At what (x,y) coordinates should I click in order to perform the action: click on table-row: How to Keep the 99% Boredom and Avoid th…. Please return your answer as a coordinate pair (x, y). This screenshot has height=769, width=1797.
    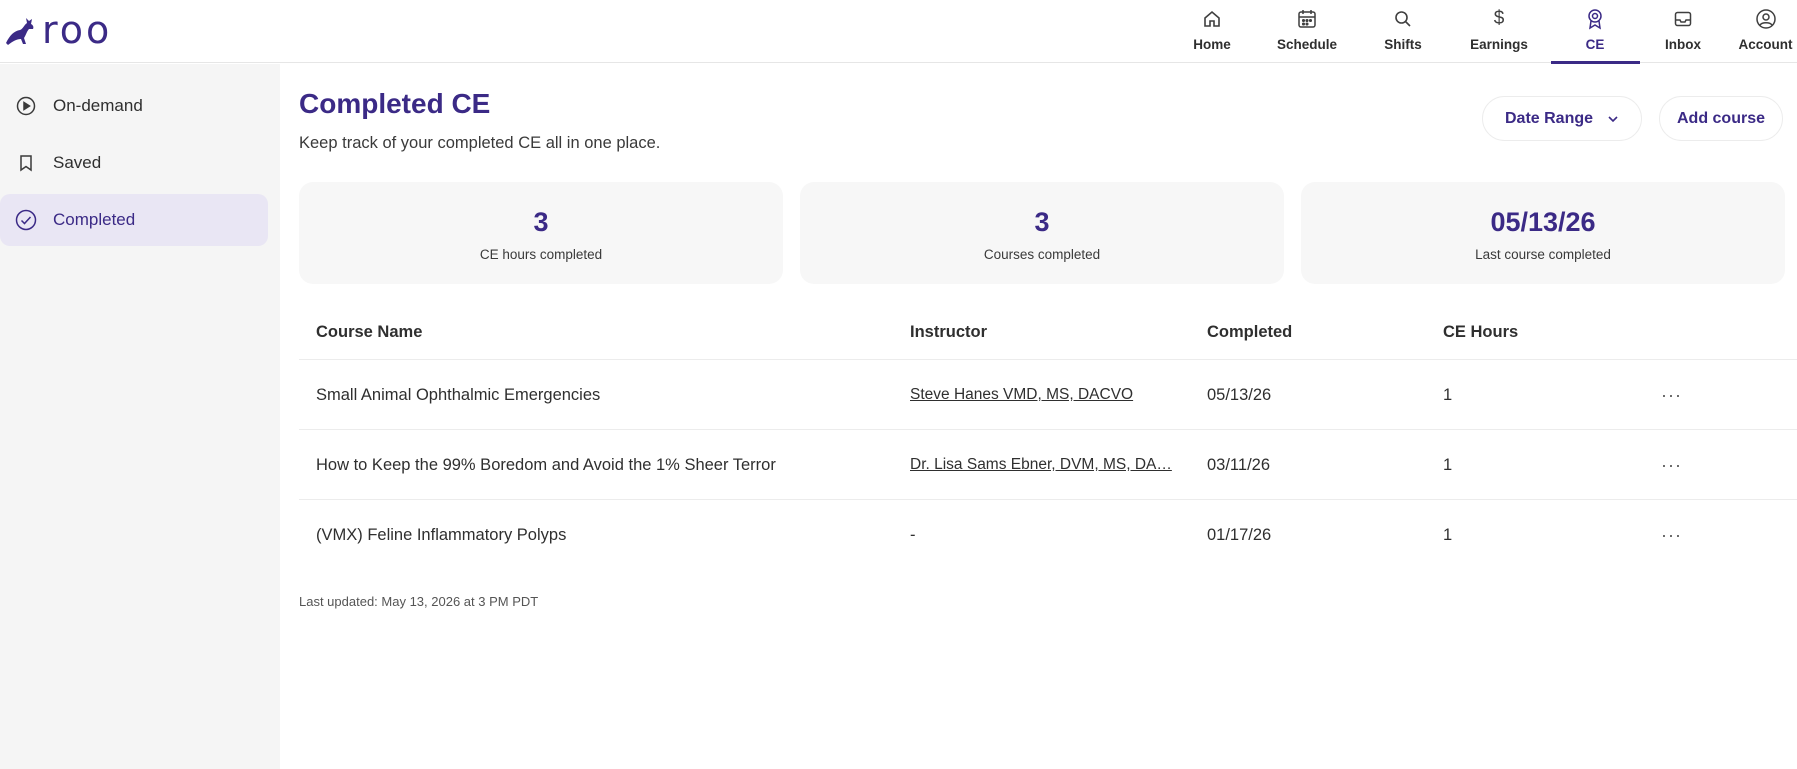
    Looking at the image, I should click on (1048, 465).